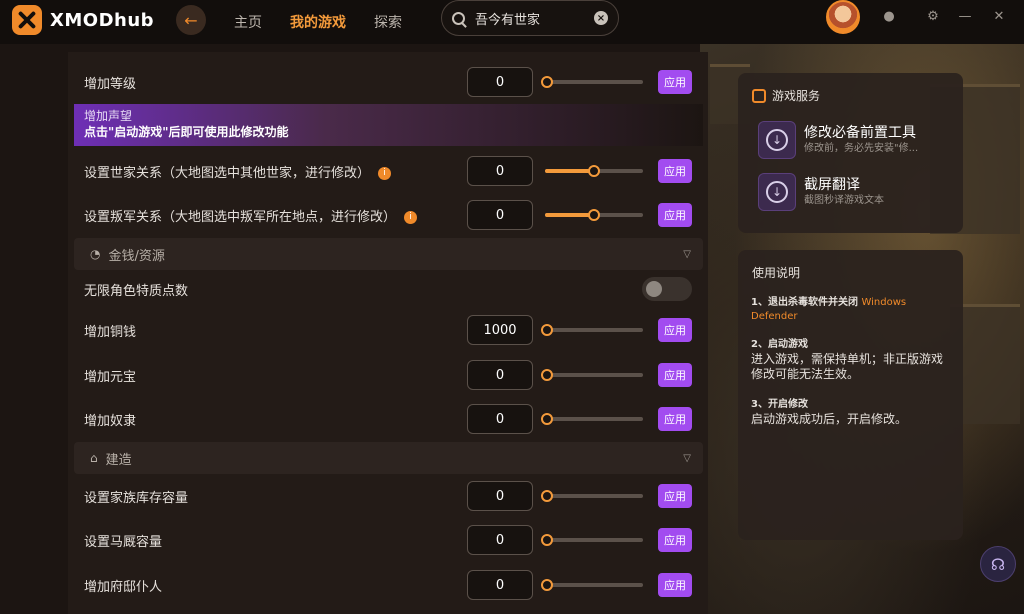 The width and height of the screenshot is (1024, 614). I want to click on search-box: 吾今有世家 ×, so click(530, 18).